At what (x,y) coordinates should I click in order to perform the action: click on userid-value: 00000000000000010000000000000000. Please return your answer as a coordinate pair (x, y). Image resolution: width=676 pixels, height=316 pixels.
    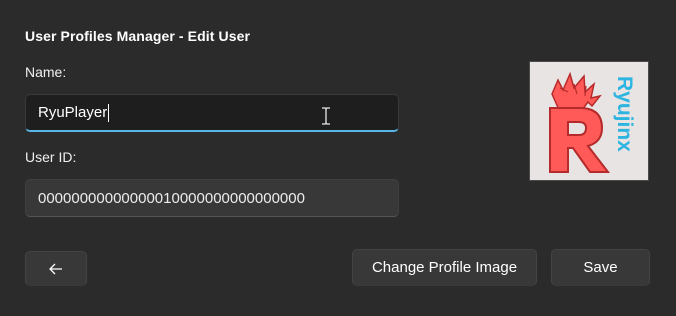
    Looking at the image, I should click on (171, 198).